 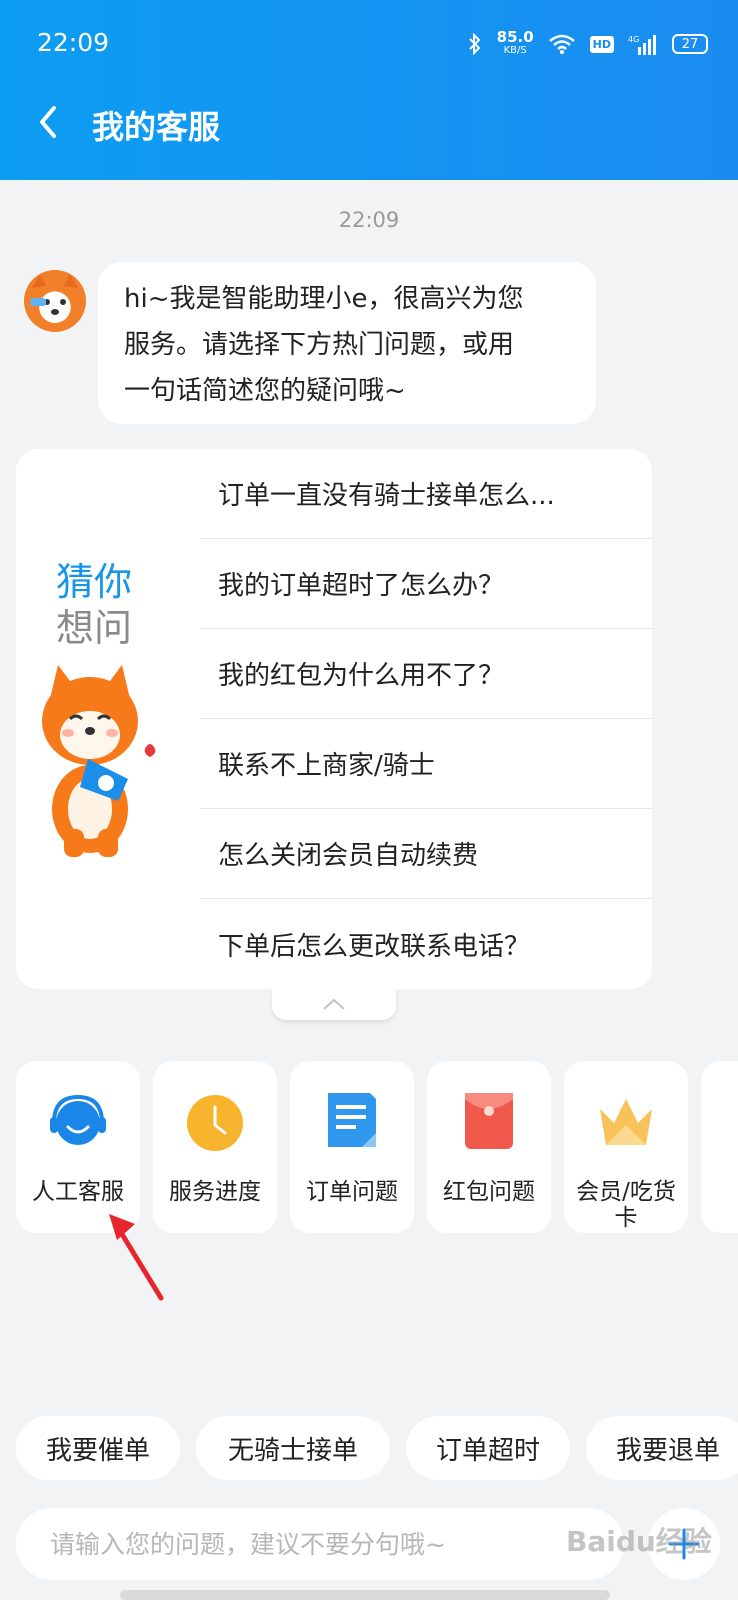 What do you see at coordinates (265, 391) in the screenshot?
I see `greeting-line: 一句话简述您的疑问哦~` at bounding box center [265, 391].